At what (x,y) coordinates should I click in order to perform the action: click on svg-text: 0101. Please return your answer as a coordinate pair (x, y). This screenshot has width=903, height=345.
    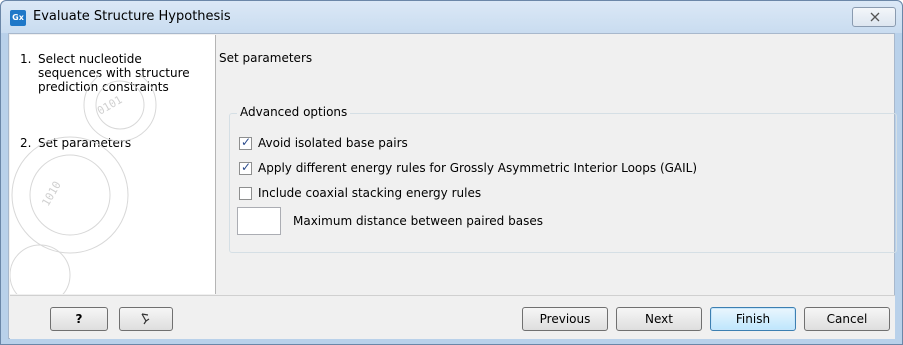
    Looking at the image, I should click on (109, 105).